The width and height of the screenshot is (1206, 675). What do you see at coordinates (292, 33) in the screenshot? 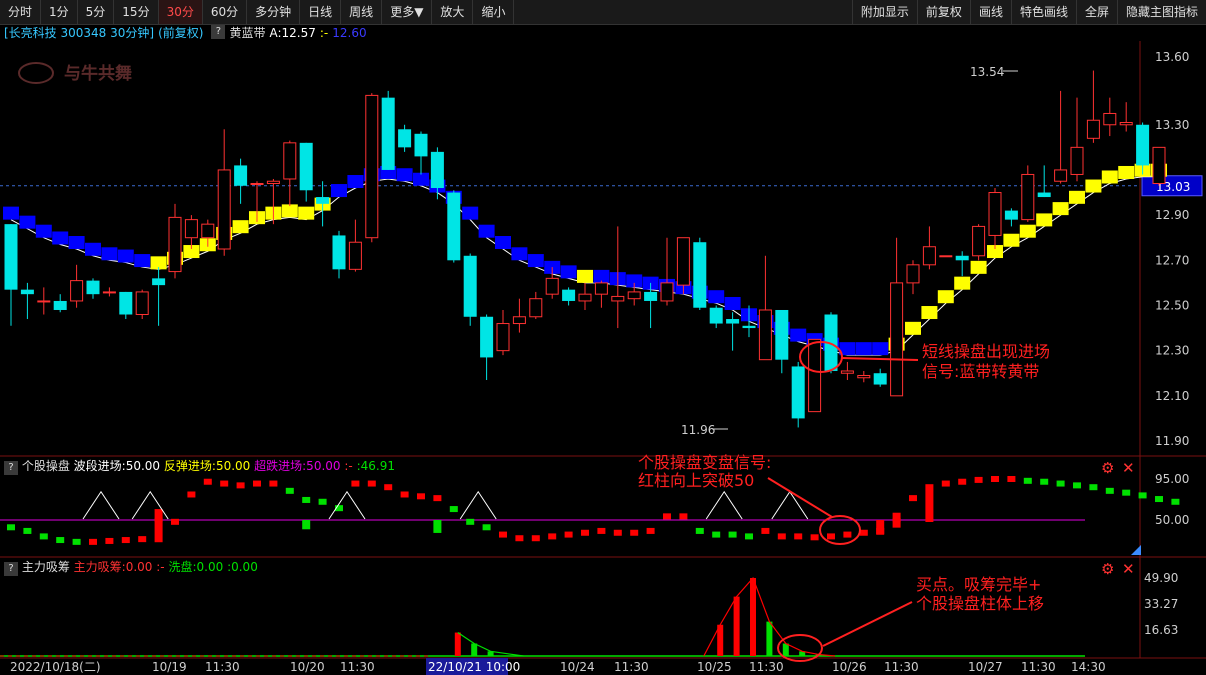
I see `indicator-a-label: A:12.57` at bounding box center [292, 33].